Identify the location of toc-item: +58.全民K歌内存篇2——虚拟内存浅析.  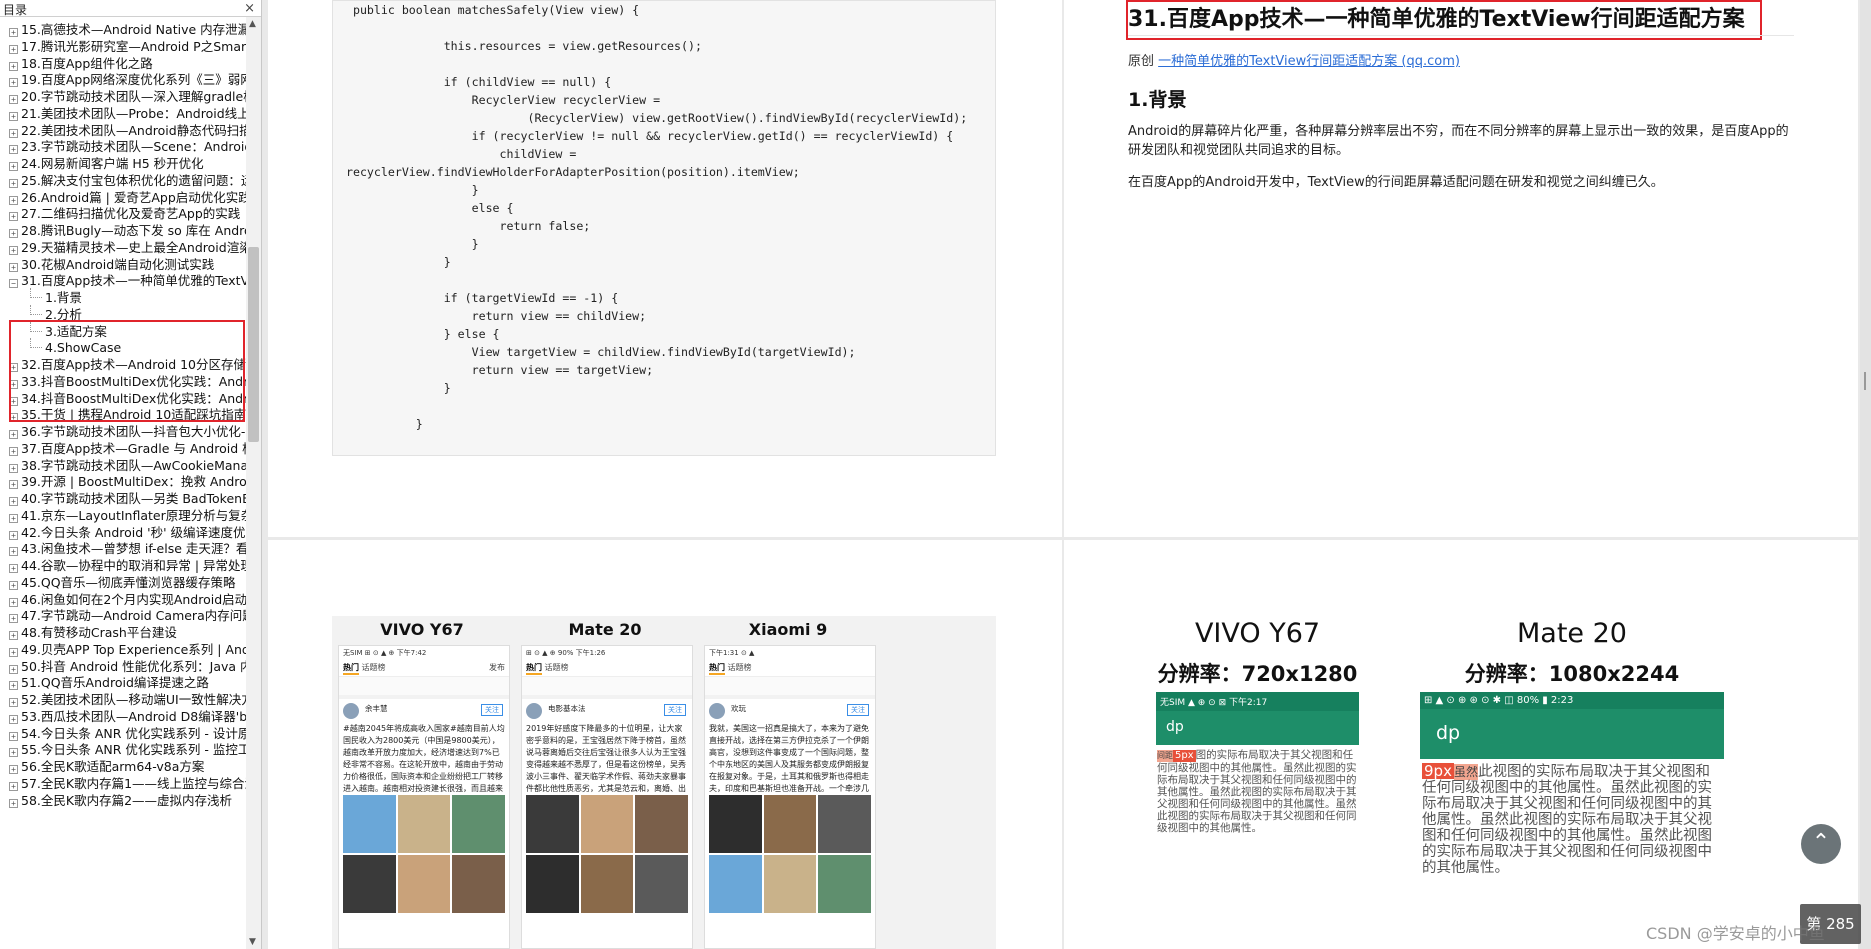
(123, 801).